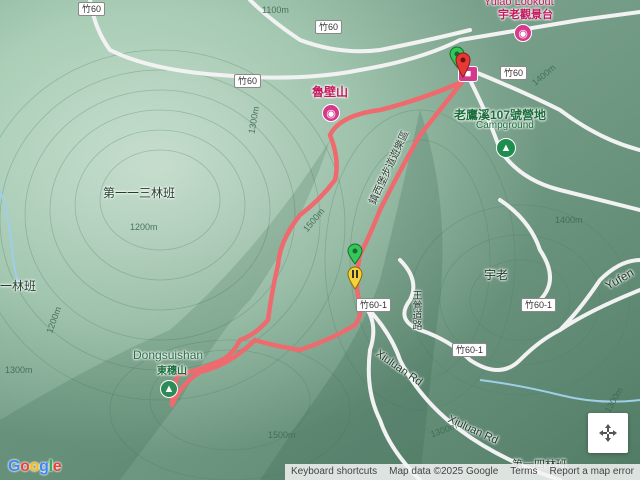  I want to click on peak-icon: ▲, so click(169, 389).